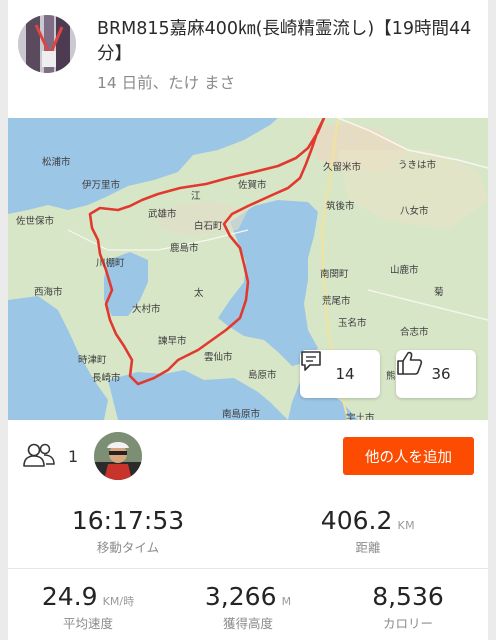  I want to click on group-athlete-avatar, so click(118, 456).